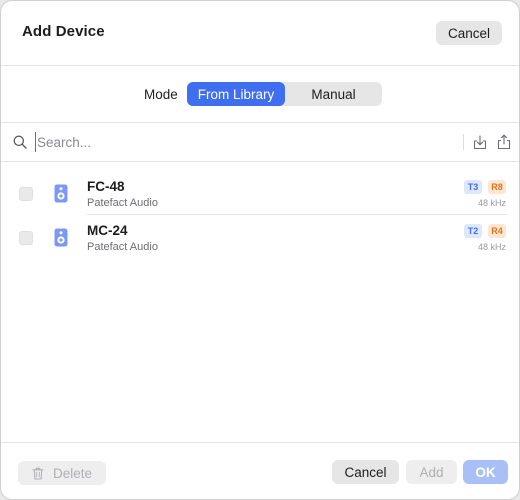 This screenshot has height=500, width=520. I want to click on tx-channel-badge: T3, so click(473, 187).